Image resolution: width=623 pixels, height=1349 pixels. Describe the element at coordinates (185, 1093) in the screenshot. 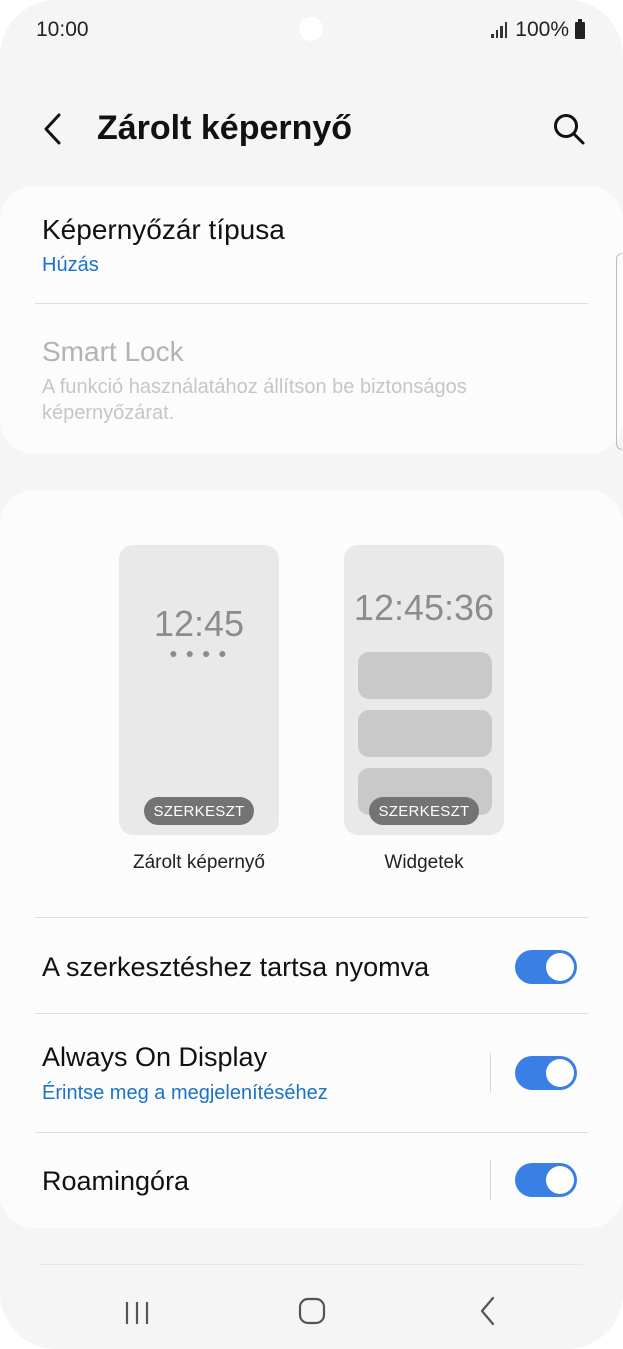

I see `aod-subtitle: Érintse meg a megjelenítéséhez` at that location.